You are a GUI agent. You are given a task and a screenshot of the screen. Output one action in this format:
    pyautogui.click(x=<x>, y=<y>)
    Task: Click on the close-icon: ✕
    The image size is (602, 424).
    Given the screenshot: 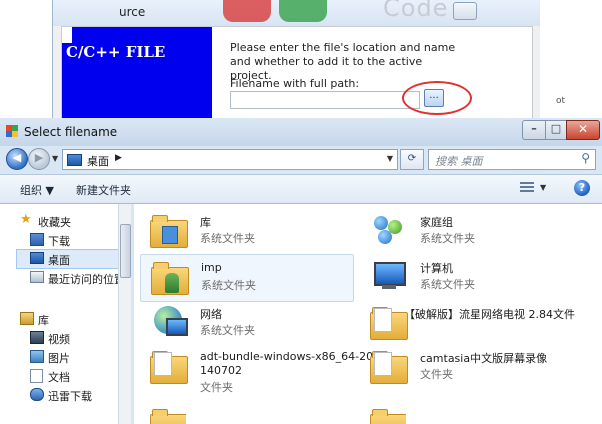 What is the action you would take?
    pyautogui.click(x=583, y=129)
    